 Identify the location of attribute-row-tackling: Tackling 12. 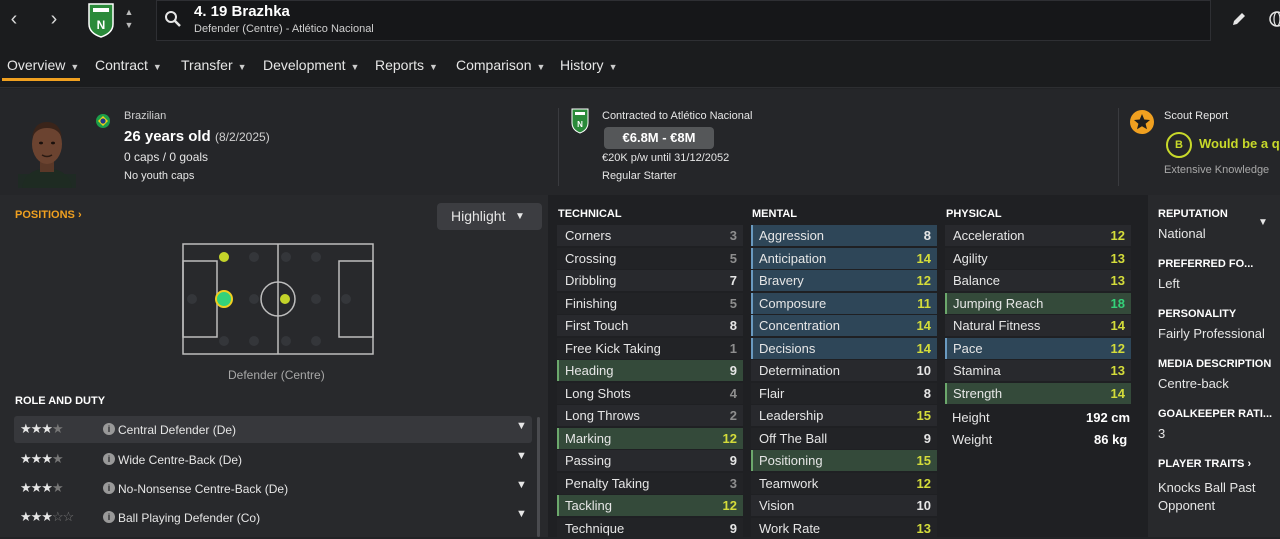
(650, 505).